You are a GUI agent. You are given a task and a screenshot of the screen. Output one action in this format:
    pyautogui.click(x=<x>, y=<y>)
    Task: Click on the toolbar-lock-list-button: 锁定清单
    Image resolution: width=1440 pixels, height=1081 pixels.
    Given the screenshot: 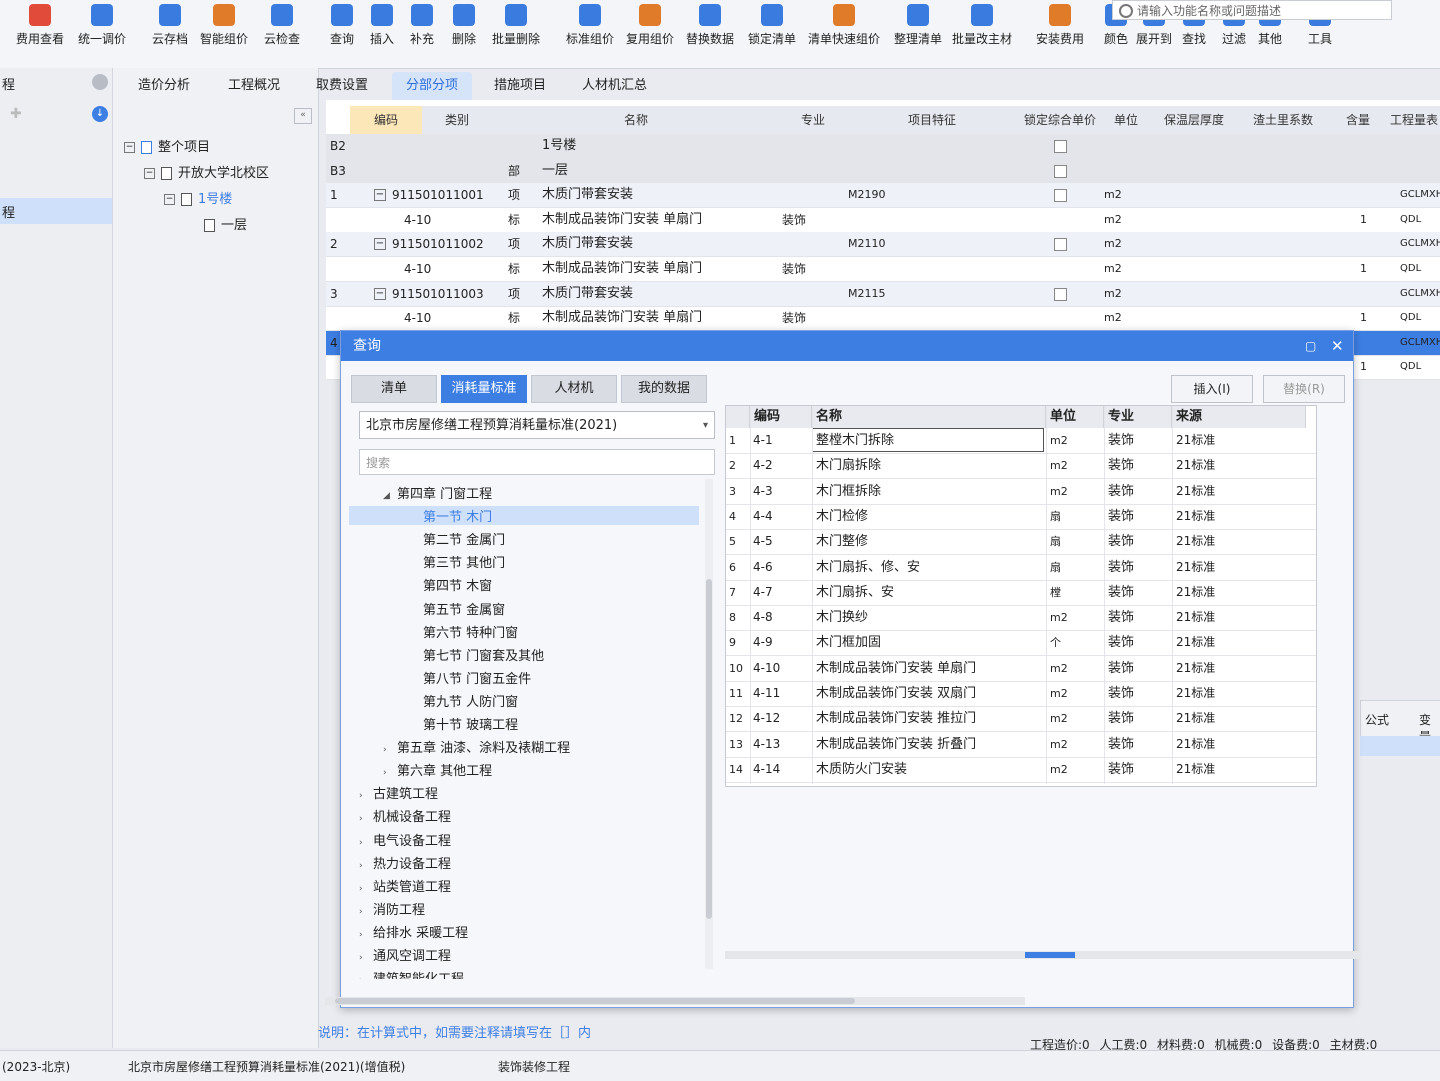 What is the action you would take?
    pyautogui.click(x=772, y=25)
    